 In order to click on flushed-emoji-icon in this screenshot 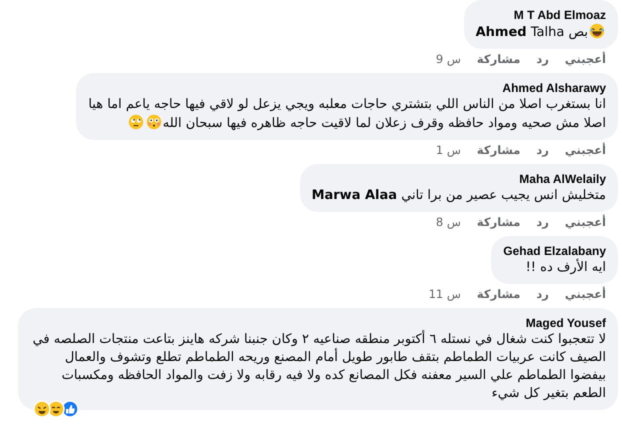, I will do `click(154, 122)`.